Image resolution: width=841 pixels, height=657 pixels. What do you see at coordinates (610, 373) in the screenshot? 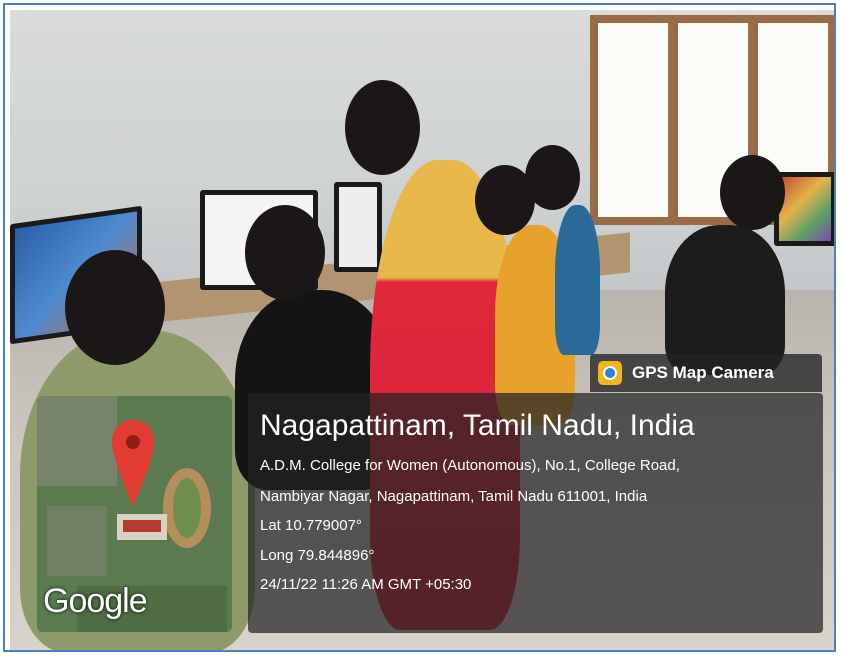
I see `gps-map-camera-icon` at bounding box center [610, 373].